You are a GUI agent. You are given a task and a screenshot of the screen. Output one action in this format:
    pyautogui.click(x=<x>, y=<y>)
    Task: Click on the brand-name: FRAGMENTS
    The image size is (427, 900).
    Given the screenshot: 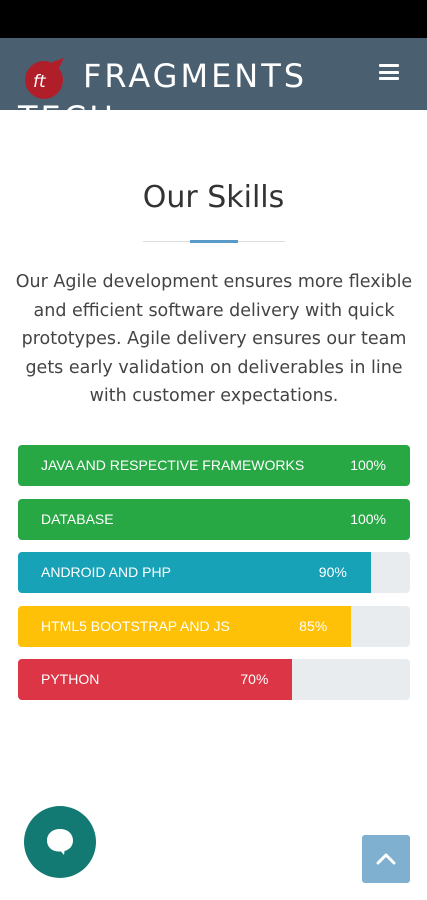 What is the action you would take?
    pyautogui.click(x=195, y=76)
    